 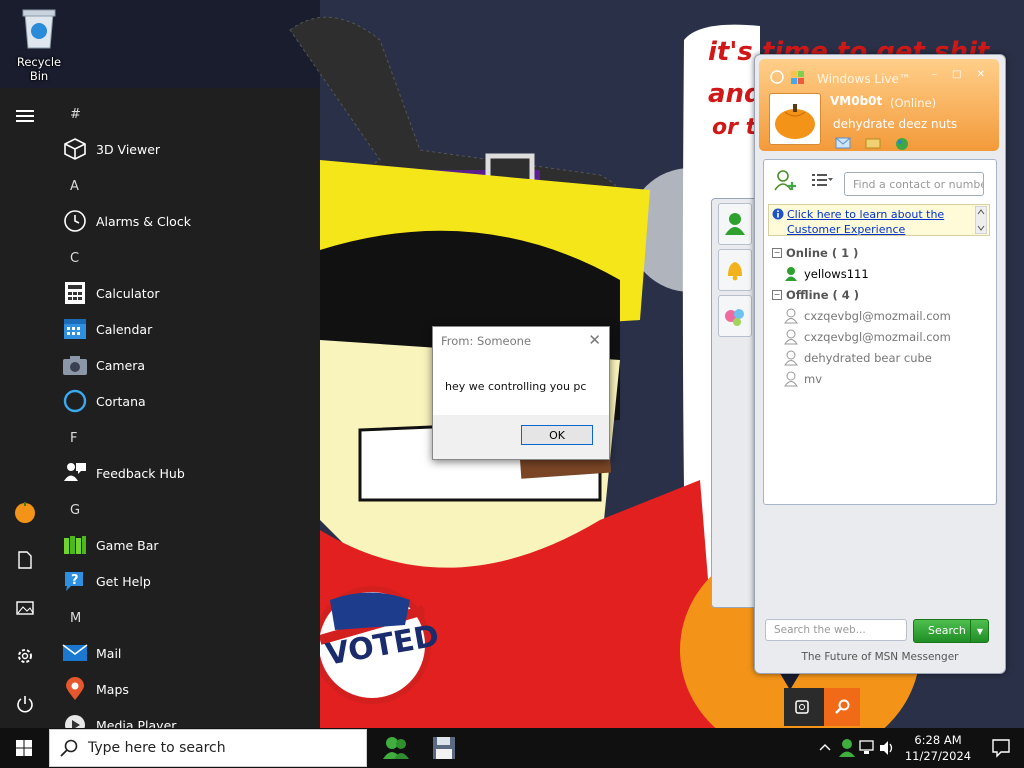 What do you see at coordinates (127, 545) in the screenshot?
I see `app-name: Game Bar` at bounding box center [127, 545].